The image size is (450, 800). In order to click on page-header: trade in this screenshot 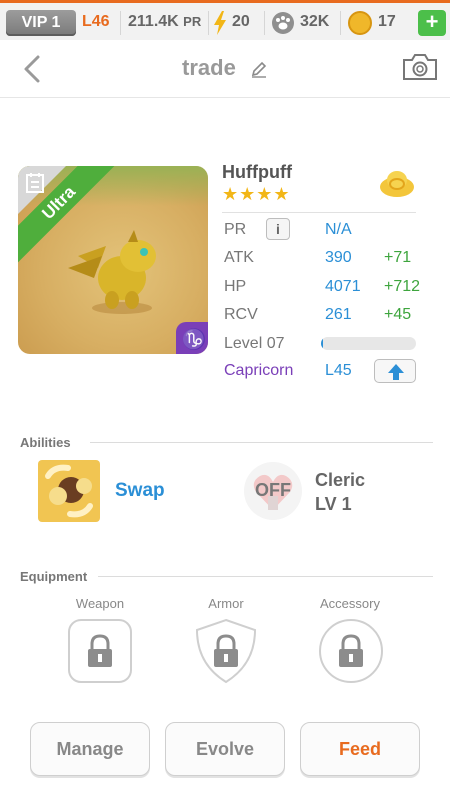, I will do `click(225, 69)`.